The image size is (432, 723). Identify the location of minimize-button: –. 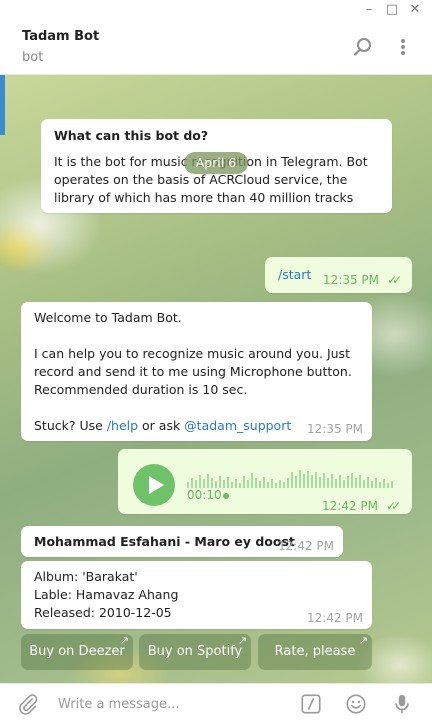
(369, 10).